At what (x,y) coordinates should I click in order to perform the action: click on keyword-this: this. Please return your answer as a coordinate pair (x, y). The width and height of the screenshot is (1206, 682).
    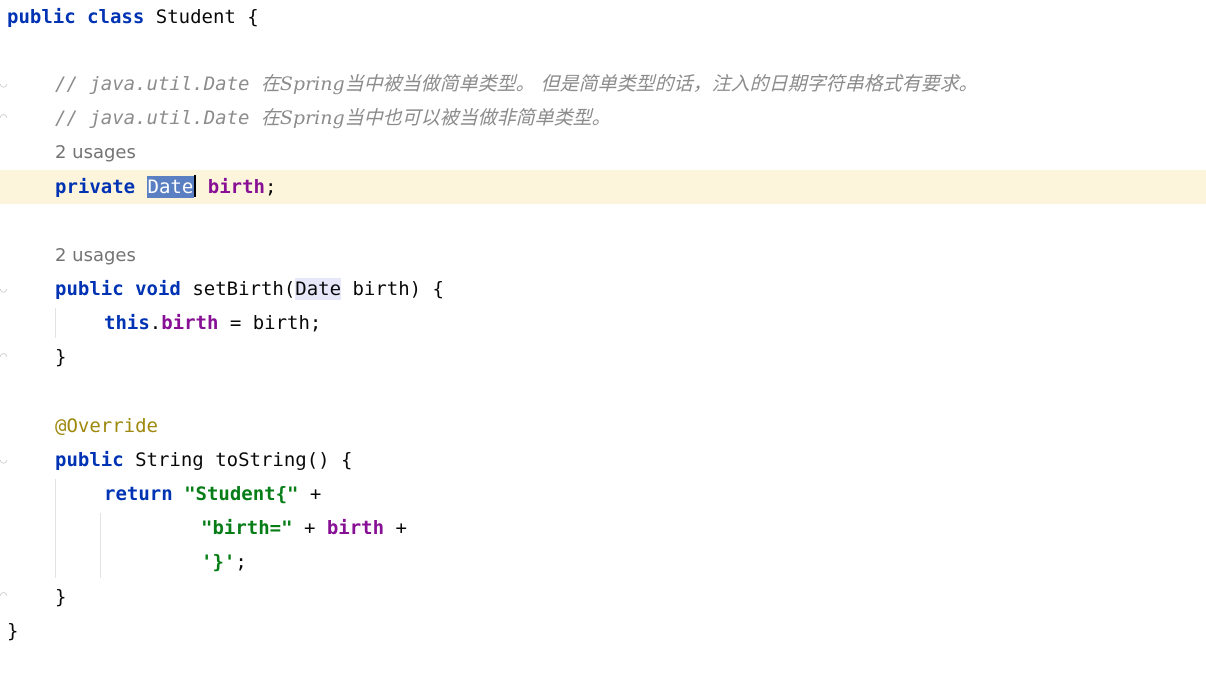
    Looking at the image, I should click on (127, 323).